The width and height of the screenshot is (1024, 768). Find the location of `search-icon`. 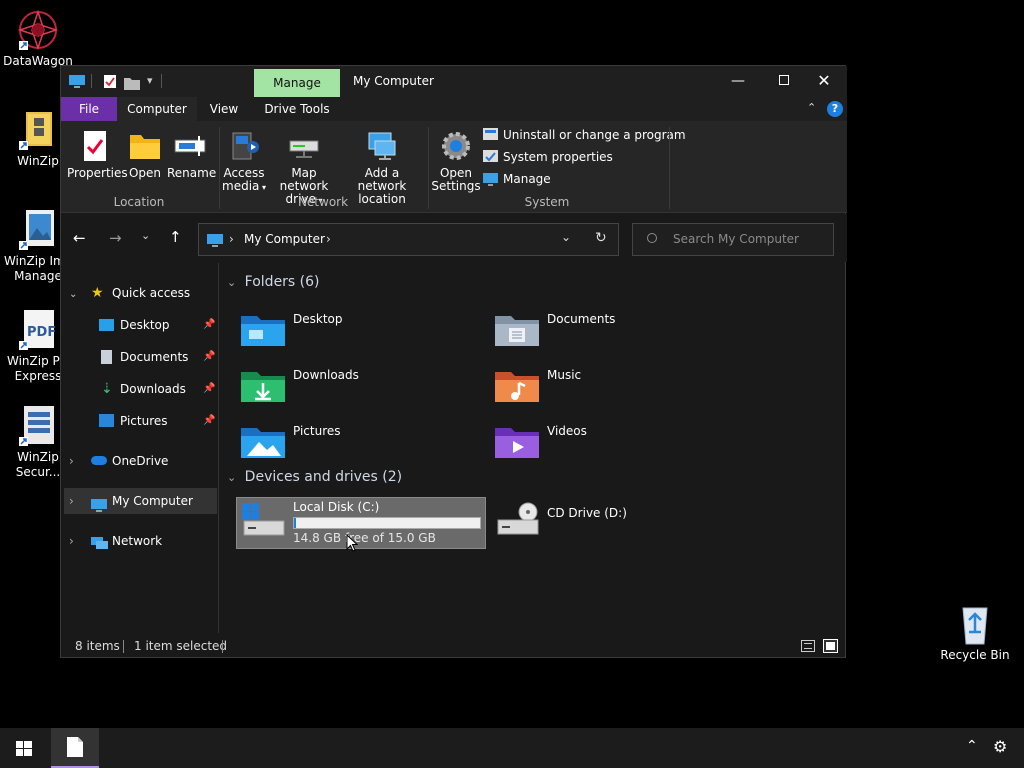

search-icon is located at coordinates (652, 238).